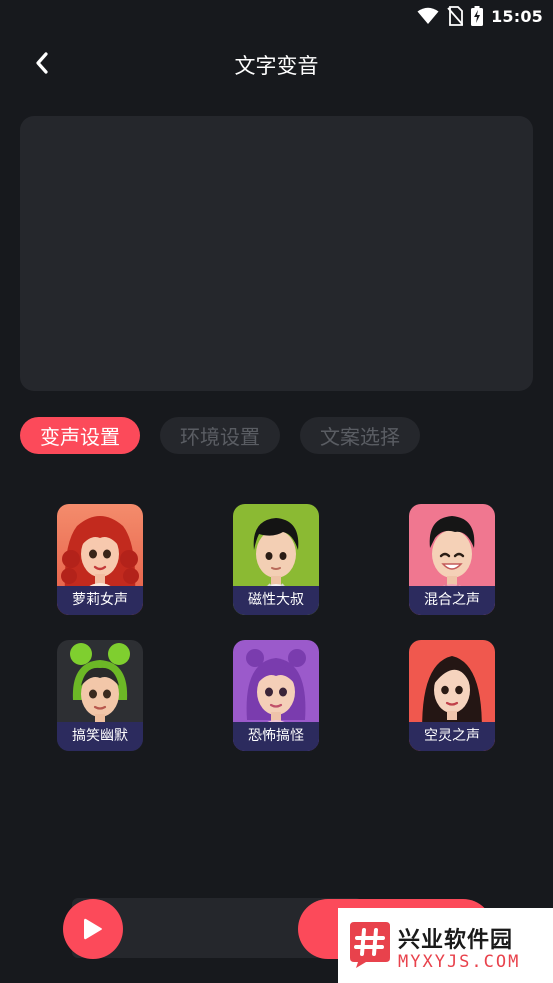 The width and height of the screenshot is (553, 983). I want to click on play-button, so click(93, 929).